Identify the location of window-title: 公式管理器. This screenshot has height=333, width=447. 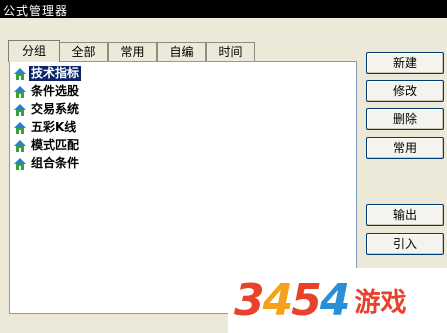
(36, 11).